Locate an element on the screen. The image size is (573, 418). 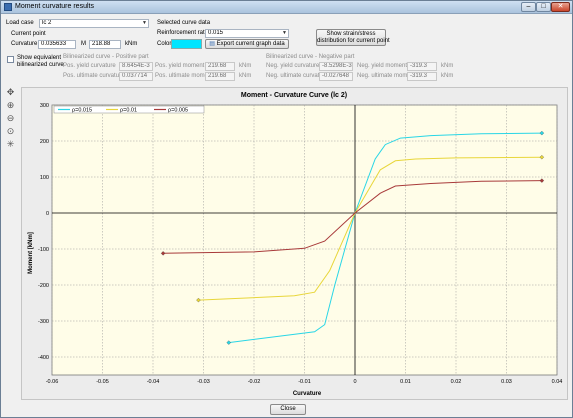
x-tick-label: -0.01 is located at coordinates (304, 382).